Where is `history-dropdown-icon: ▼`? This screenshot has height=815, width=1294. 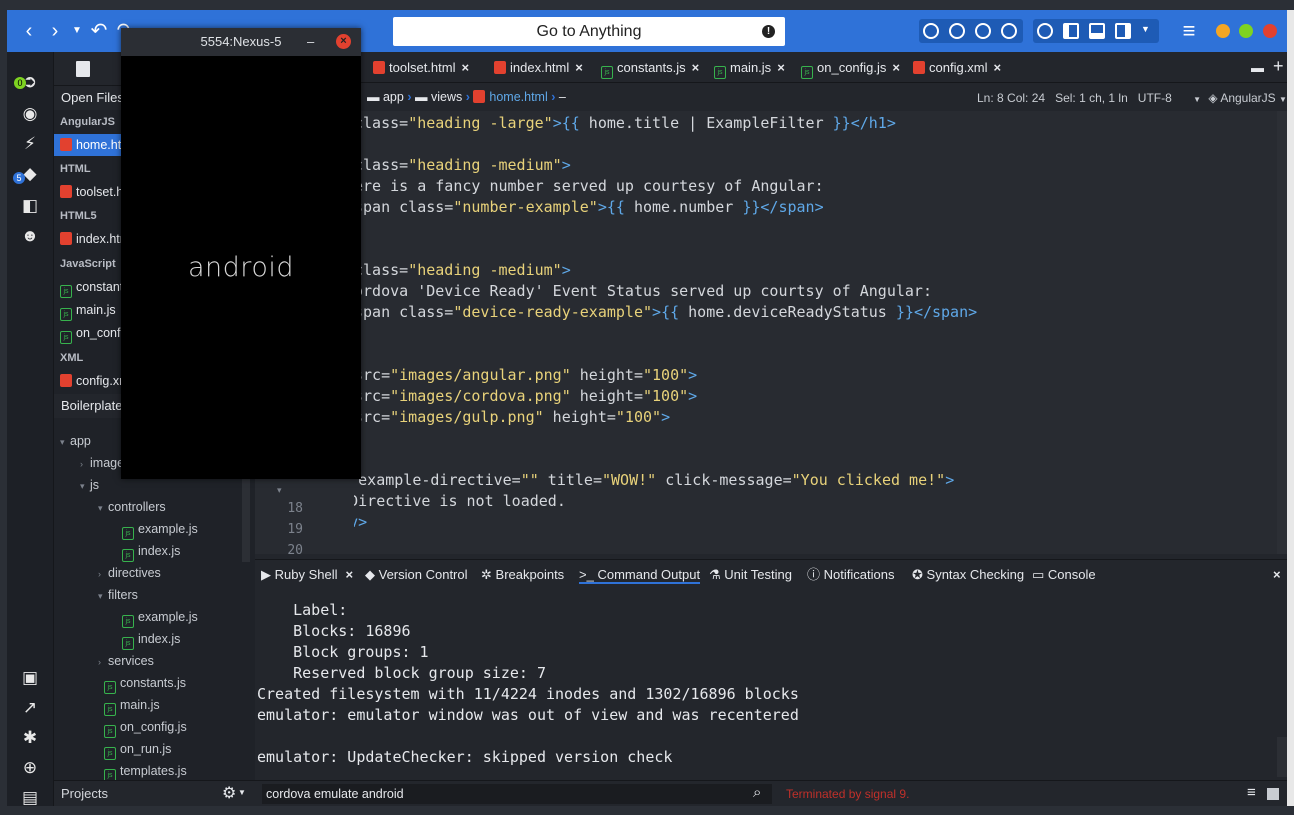
history-dropdown-icon: ▼ is located at coordinates (77, 31).